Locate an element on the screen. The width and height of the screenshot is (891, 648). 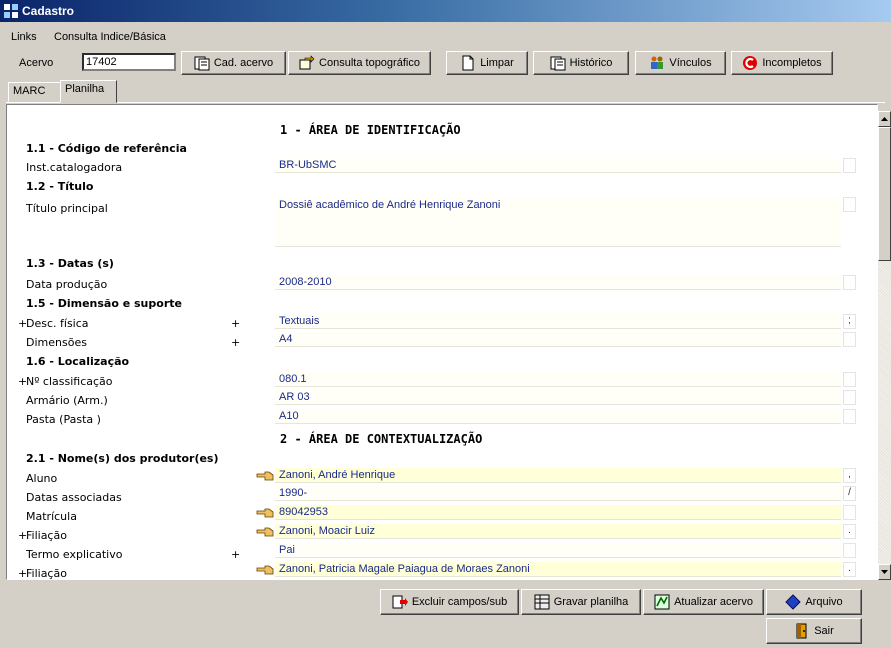
dimensoes-field: A4 is located at coordinates (558, 339).